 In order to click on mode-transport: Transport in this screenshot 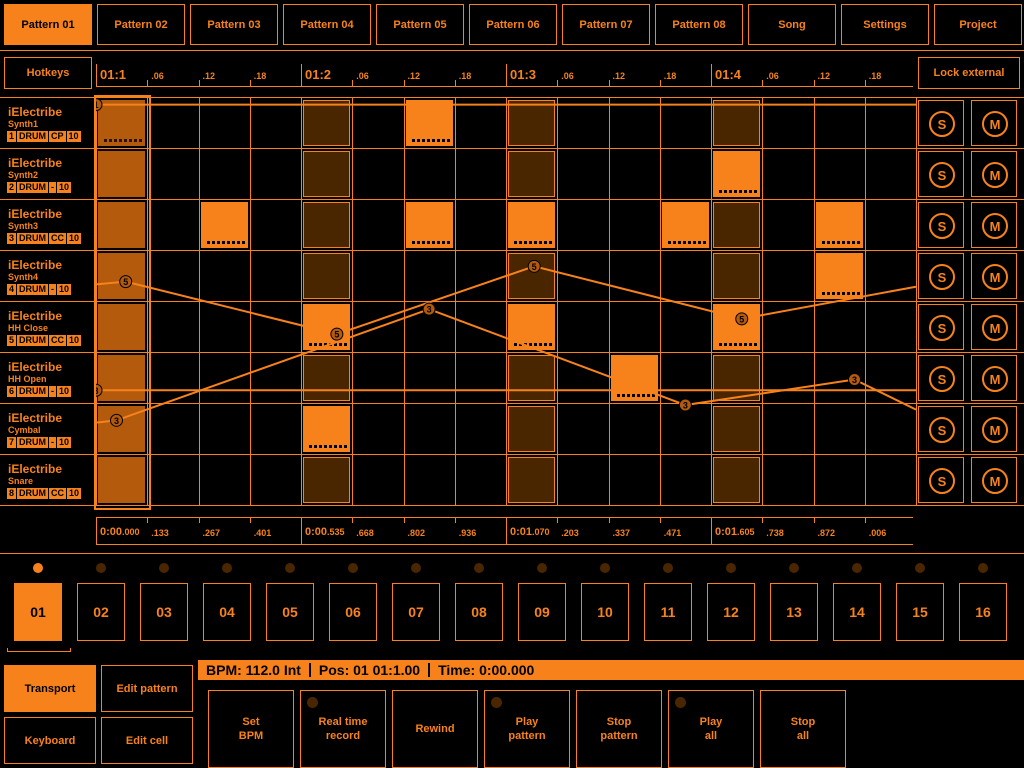, I will do `click(50, 688)`.